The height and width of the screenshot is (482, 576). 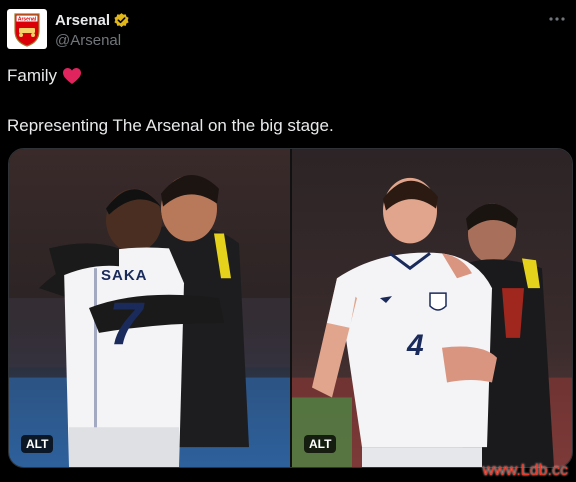 What do you see at coordinates (415, 345) in the screenshot?
I see `jersey-number: 4` at bounding box center [415, 345].